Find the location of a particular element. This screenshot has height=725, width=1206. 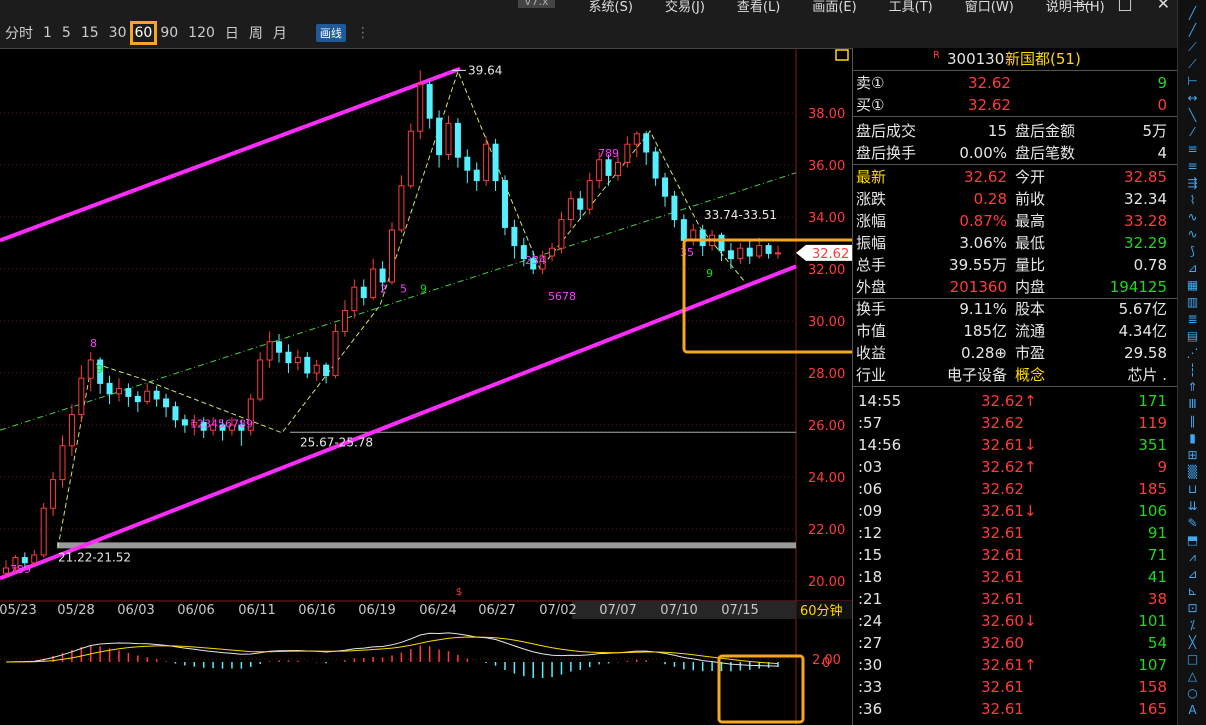

stat-label: 盘后金额 is located at coordinates (1045, 131).